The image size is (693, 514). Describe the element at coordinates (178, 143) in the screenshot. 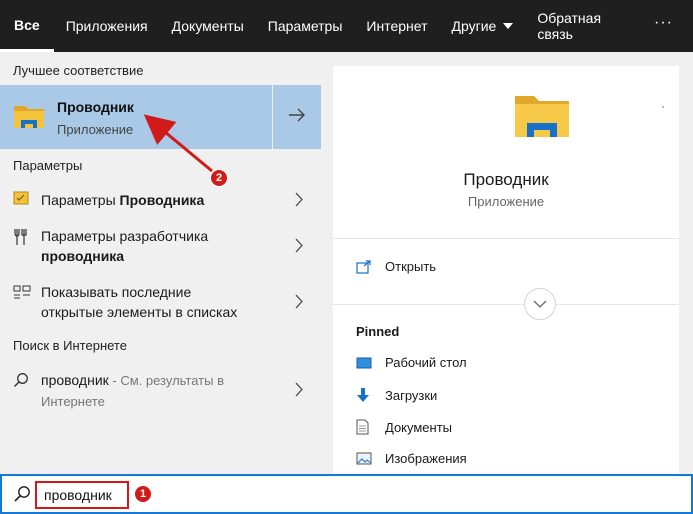

I see `annotation-arrow` at that location.